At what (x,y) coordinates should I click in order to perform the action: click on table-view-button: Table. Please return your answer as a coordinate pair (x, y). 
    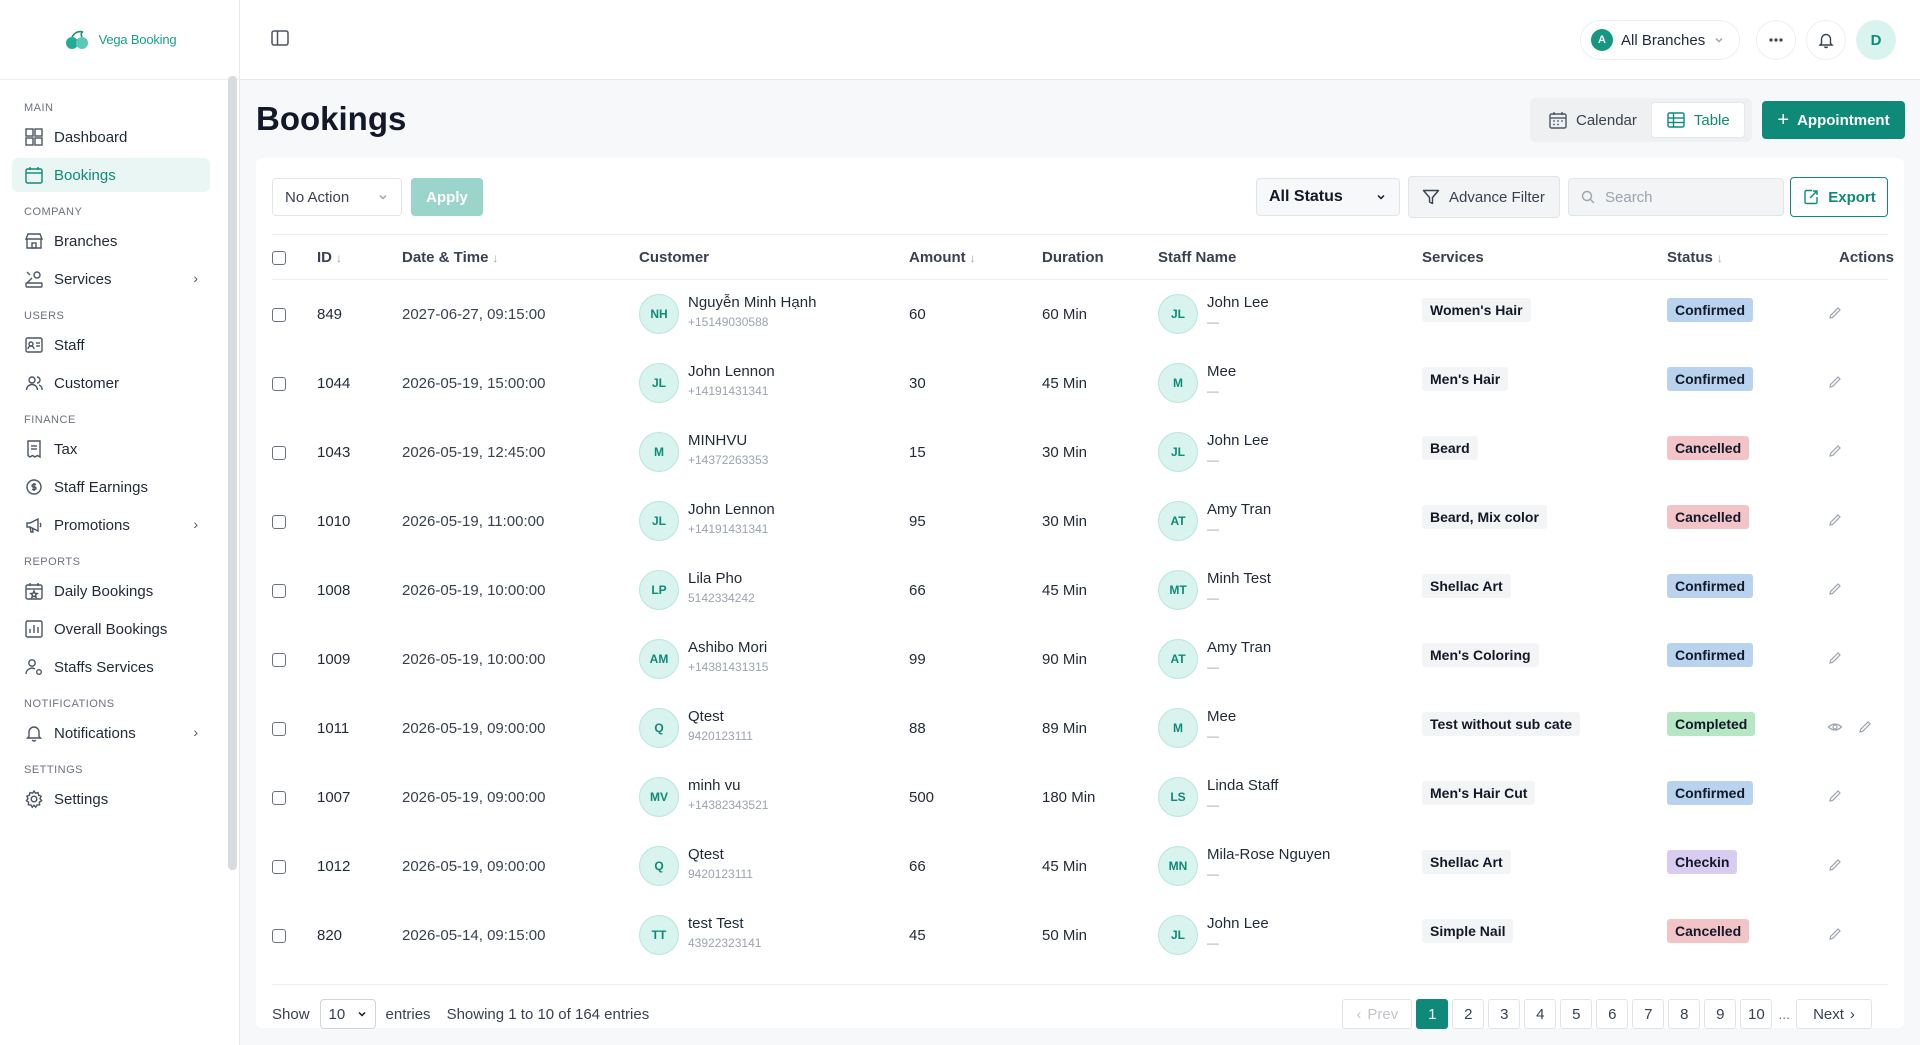
    Looking at the image, I should click on (1697, 120).